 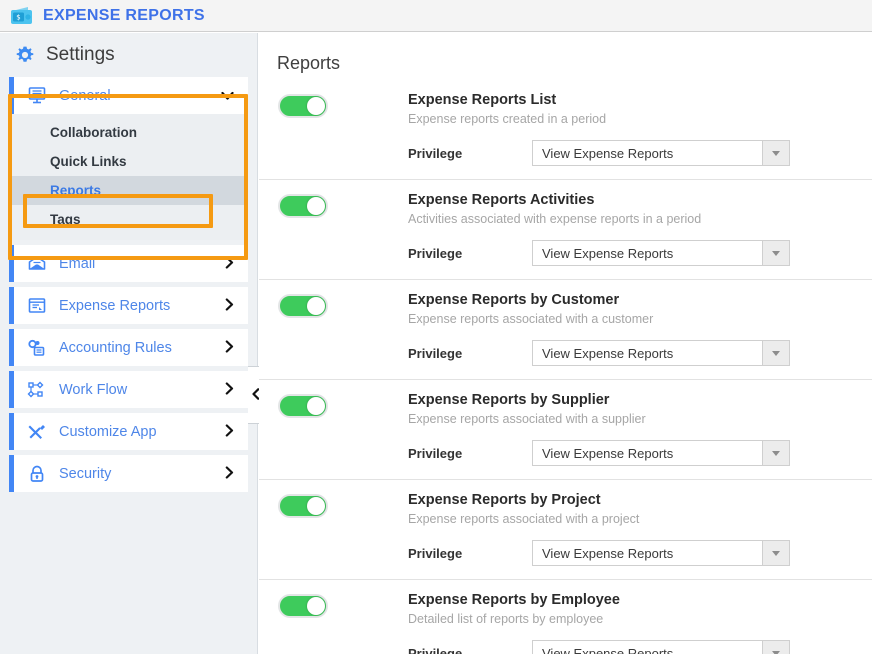 I want to click on menu-group-work-flow: Work Flow, so click(x=128, y=389).